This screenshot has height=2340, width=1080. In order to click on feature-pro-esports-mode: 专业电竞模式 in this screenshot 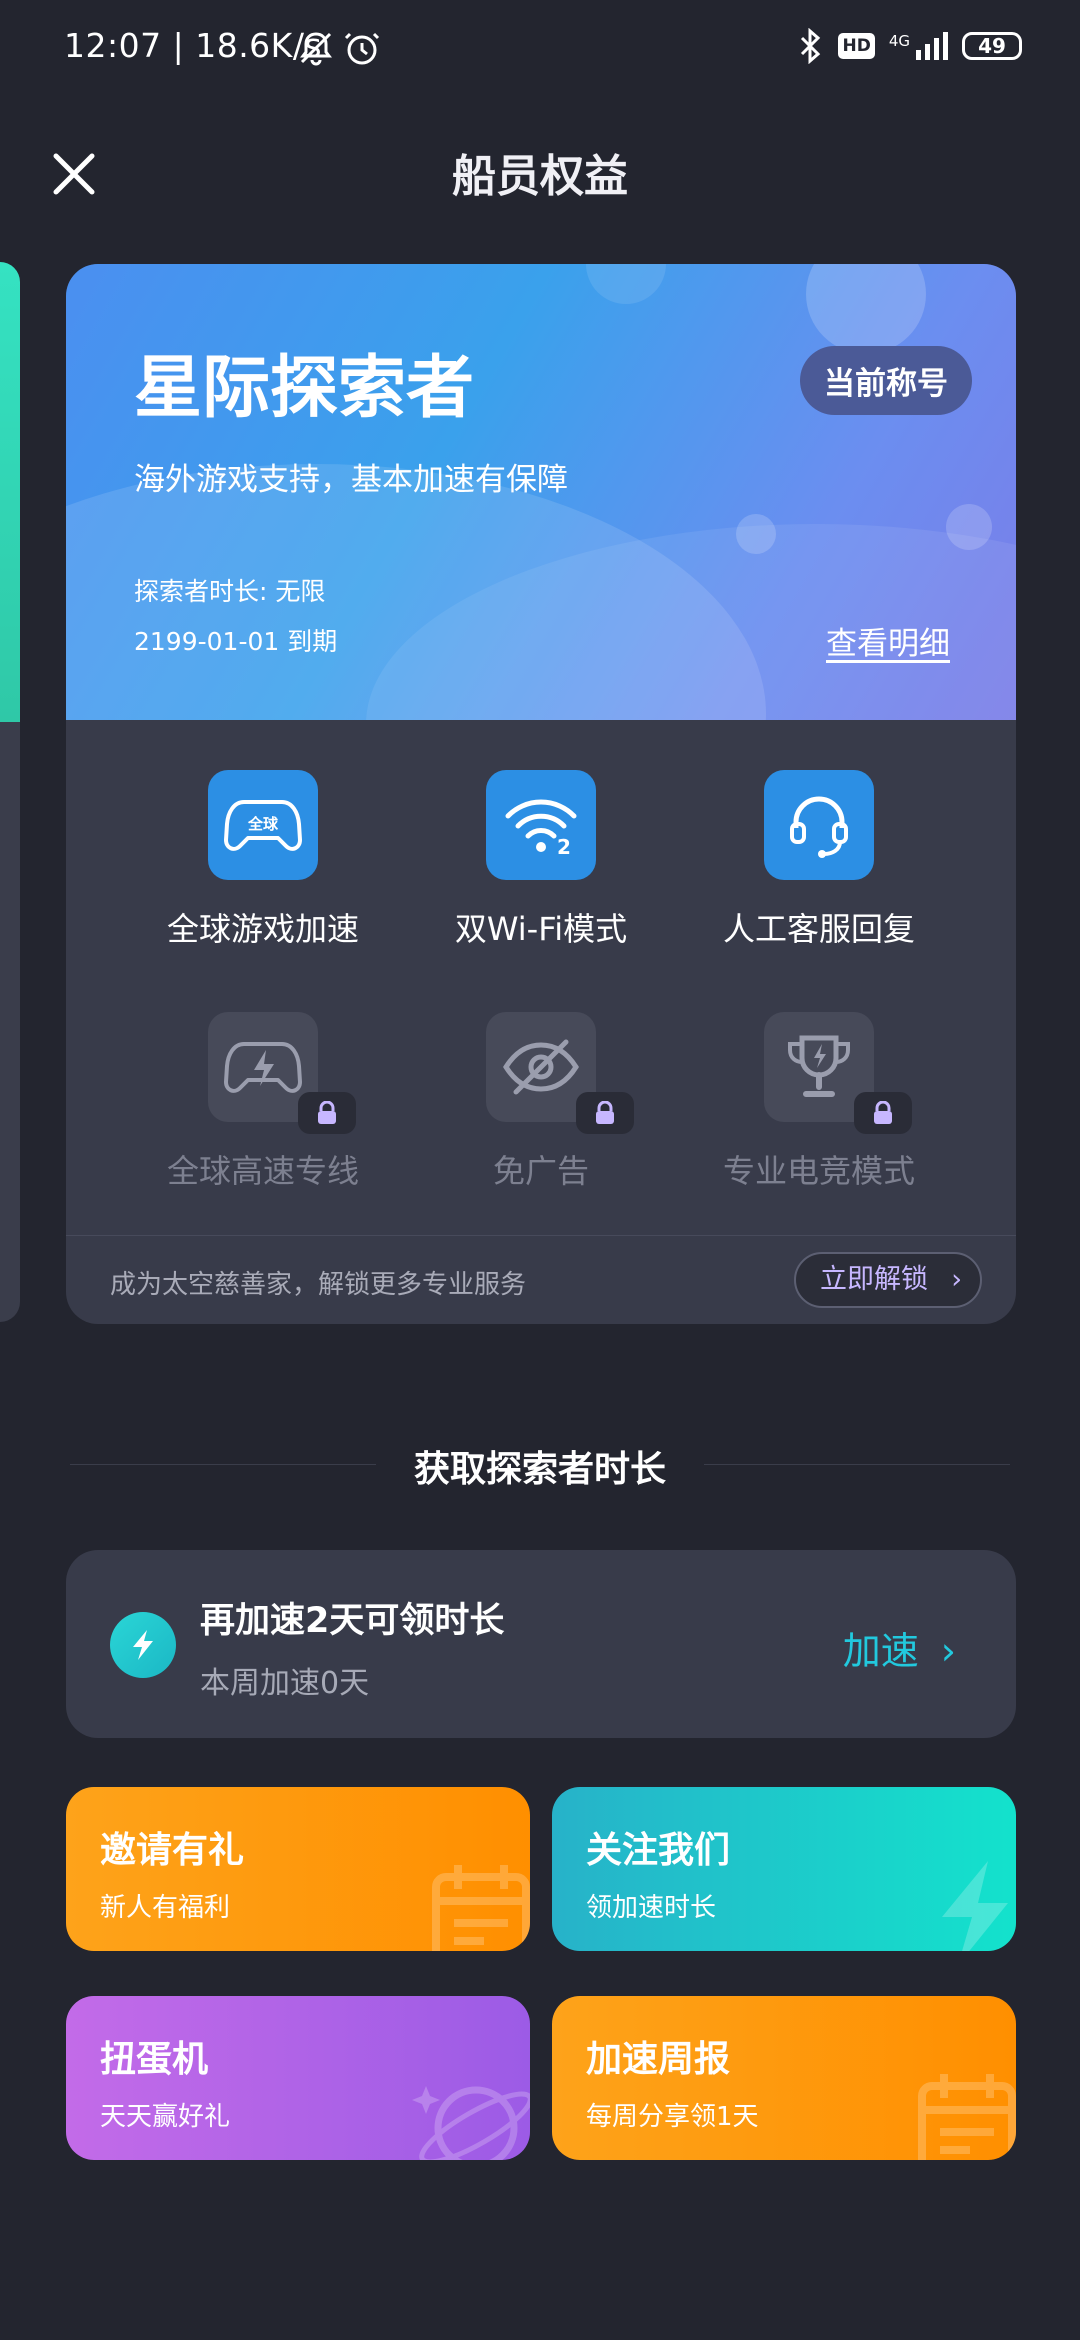, I will do `click(819, 1102)`.